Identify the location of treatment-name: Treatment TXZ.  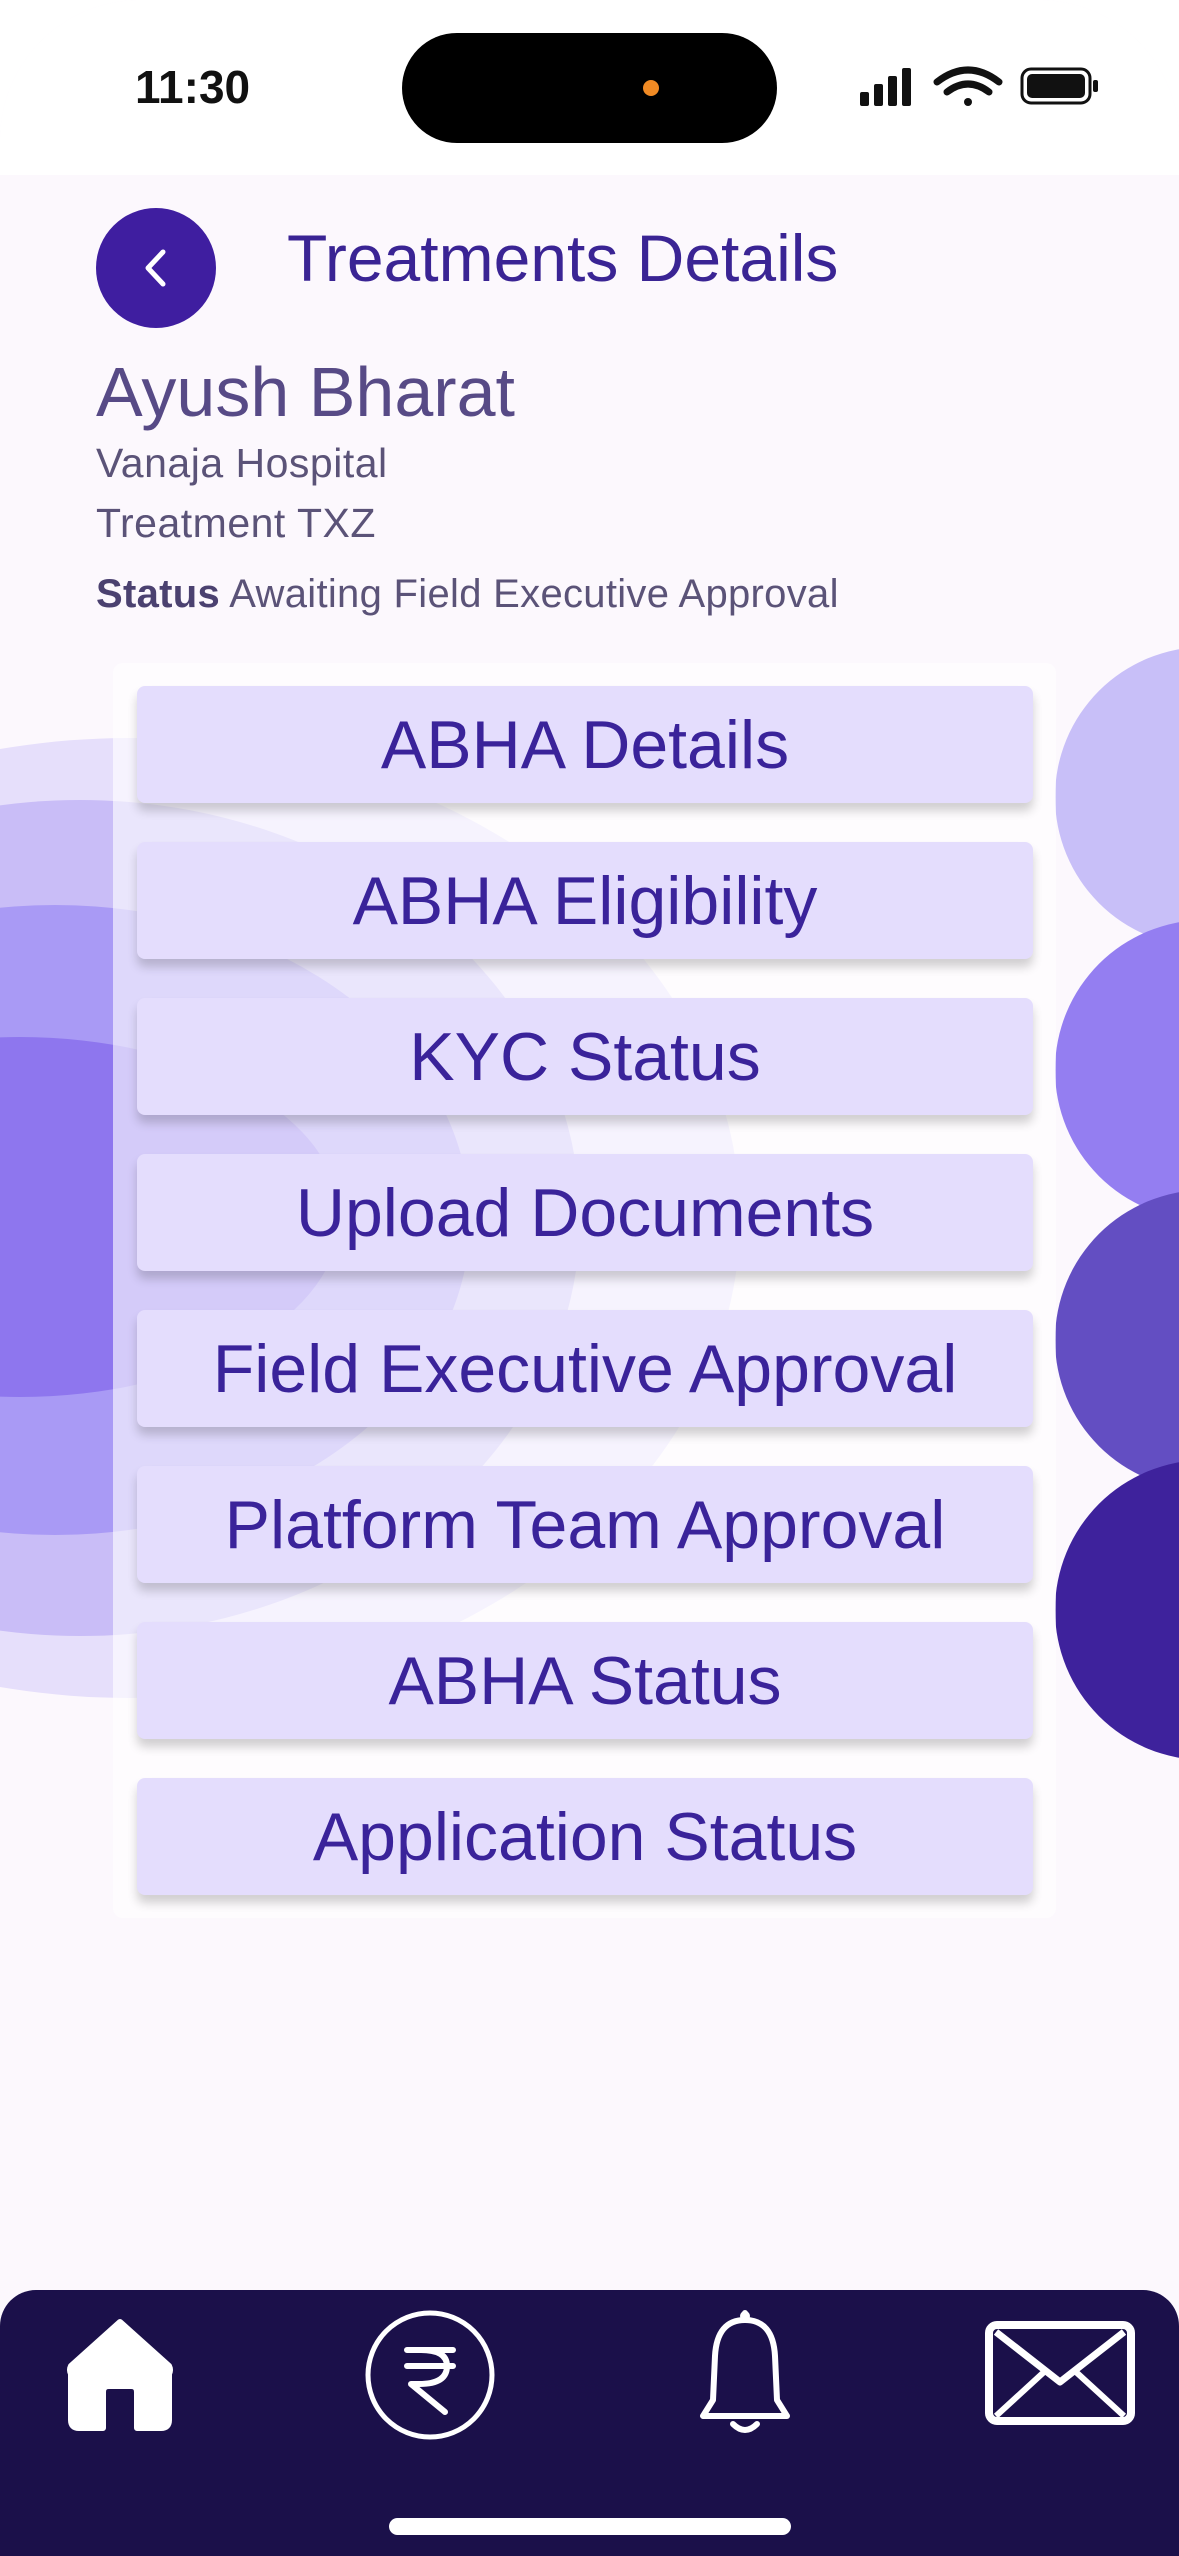
(236, 523).